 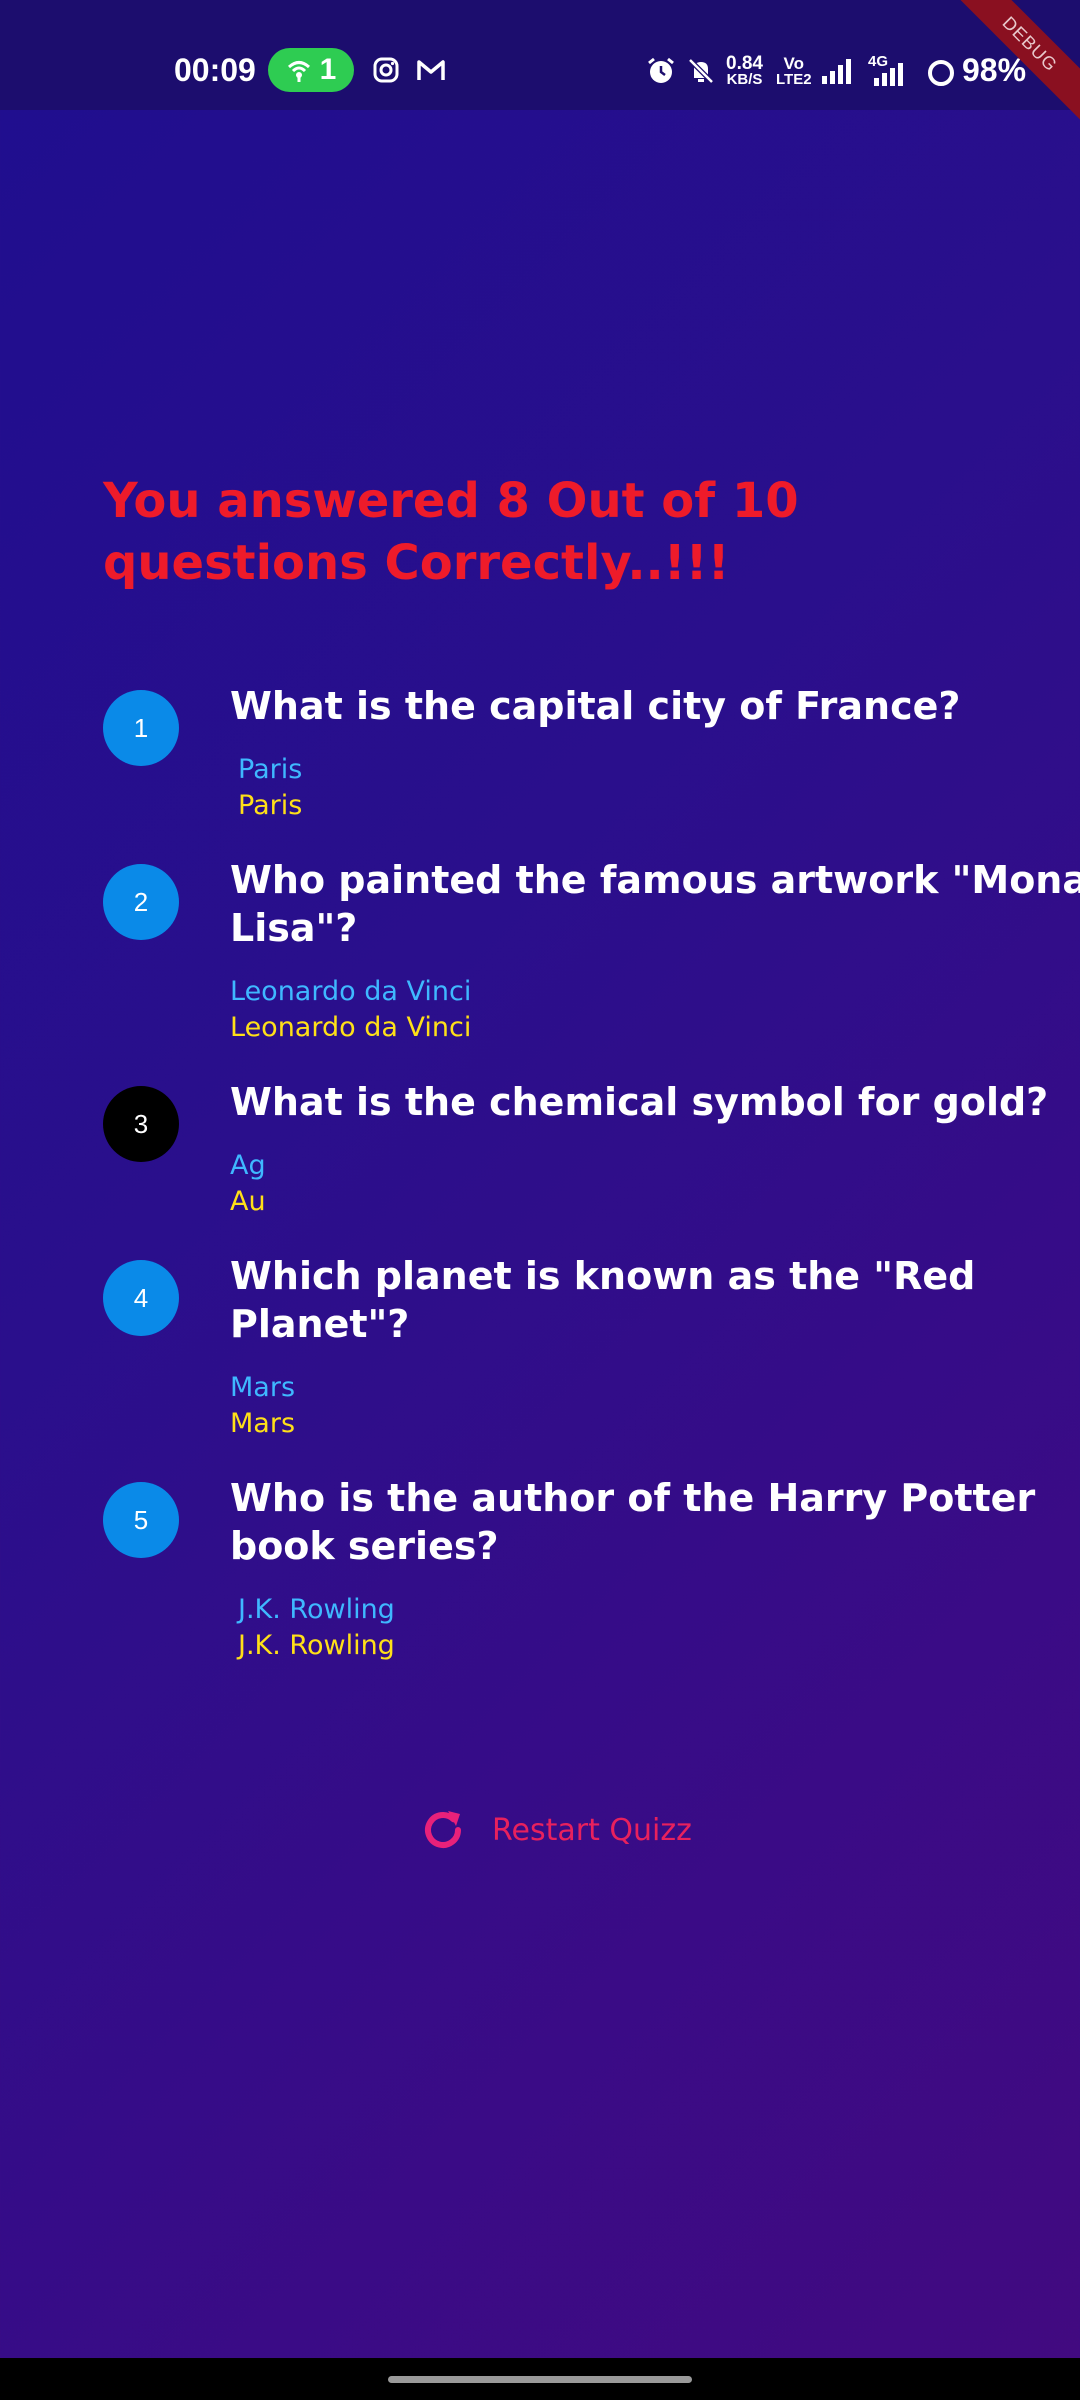 What do you see at coordinates (794, 79) in the screenshot?
I see `volte-bottom: LTE2` at bounding box center [794, 79].